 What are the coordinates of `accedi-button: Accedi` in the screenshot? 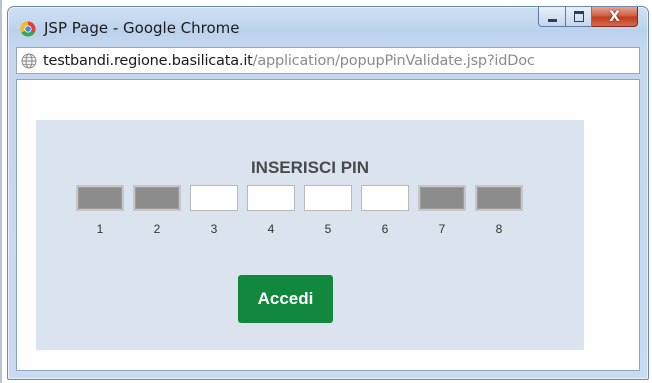 It's located at (285, 299).